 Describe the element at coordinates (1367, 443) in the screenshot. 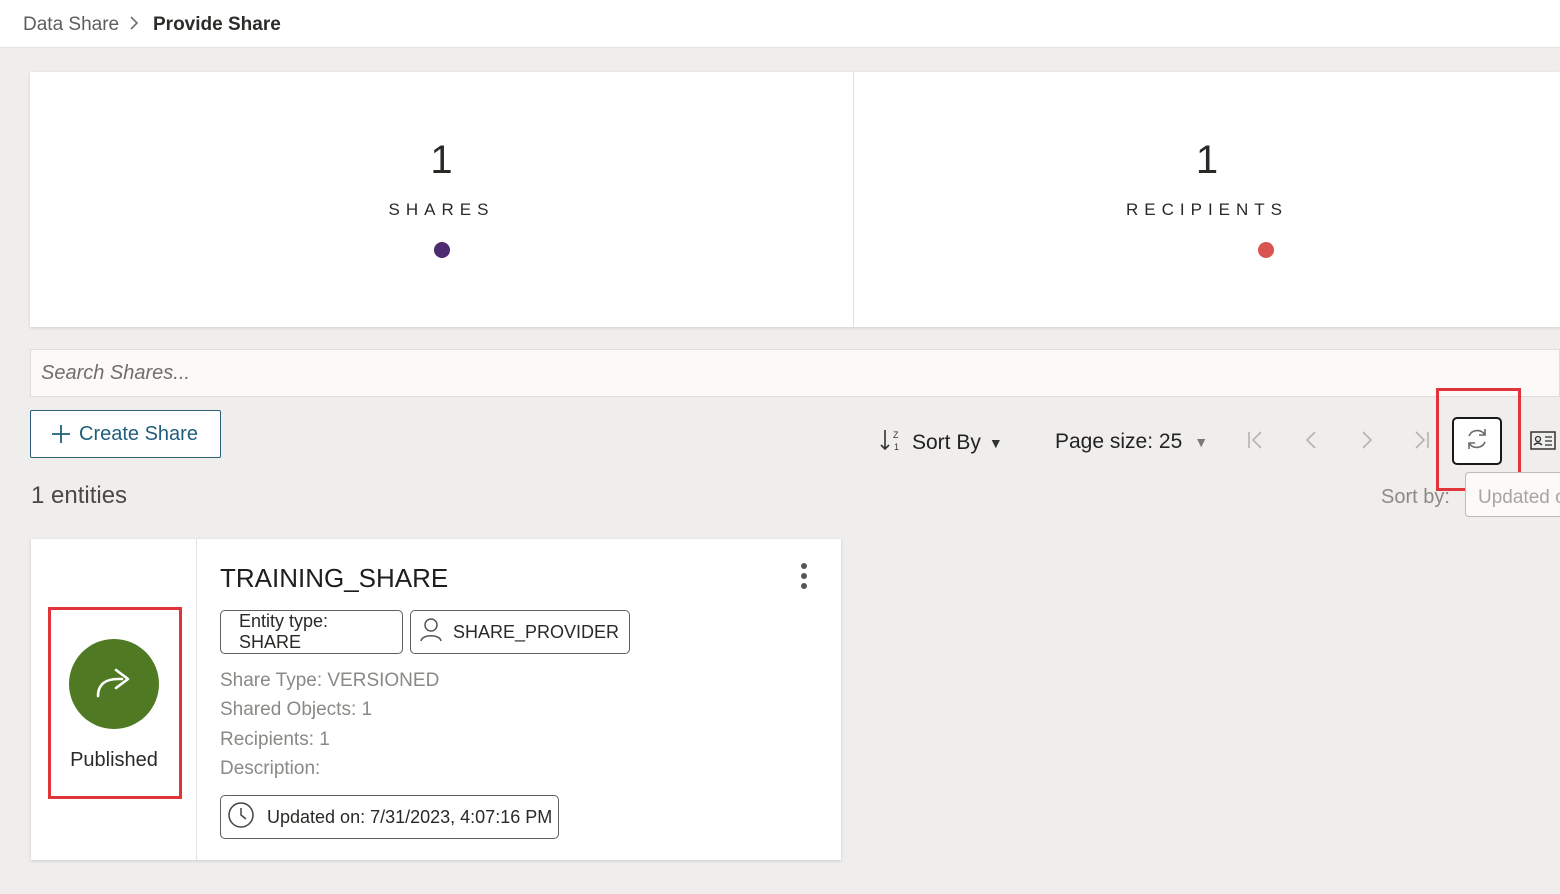

I see `next-page-icon` at that location.